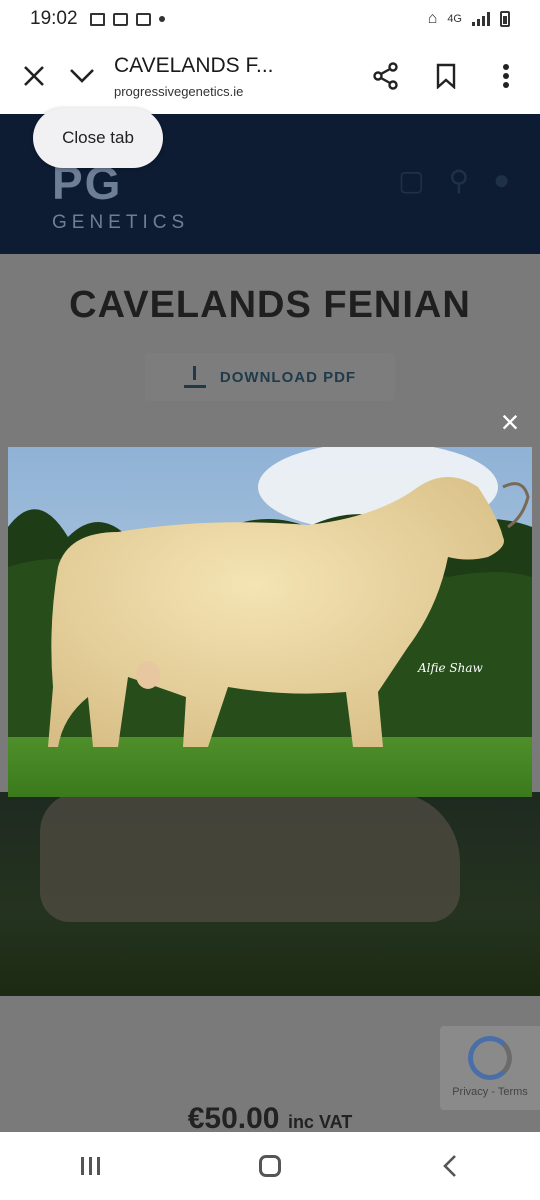  What do you see at coordinates (450, 668) in the screenshot?
I see `photo-watermark: Alfie Shaw` at bounding box center [450, 668].